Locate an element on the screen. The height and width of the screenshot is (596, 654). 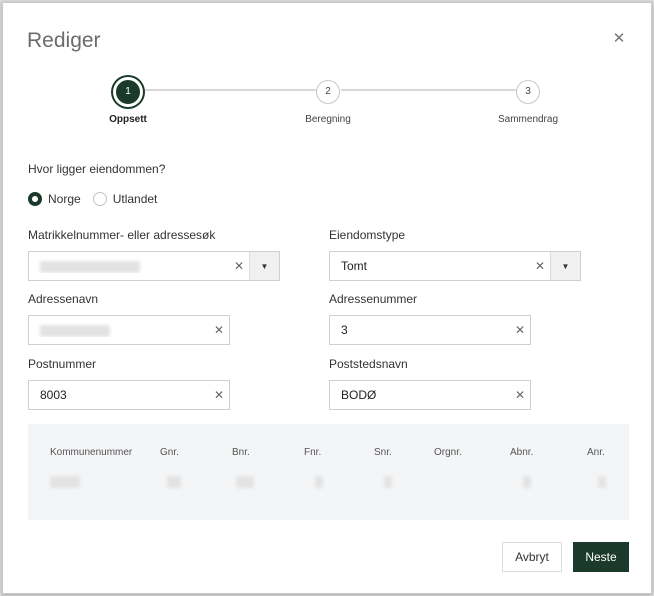
street-name-value-redacted is located at coordinates (119, 330).